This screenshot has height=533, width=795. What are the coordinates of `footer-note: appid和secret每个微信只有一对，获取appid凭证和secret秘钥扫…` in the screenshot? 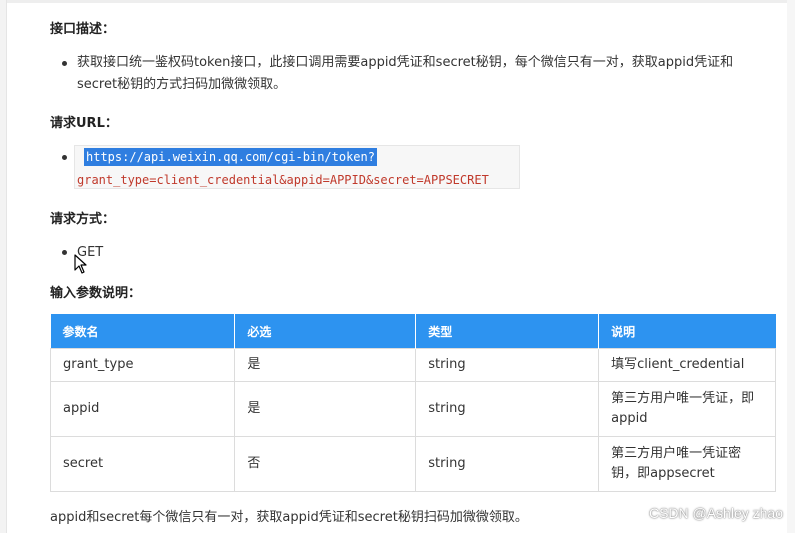 It's located at (289, 517).